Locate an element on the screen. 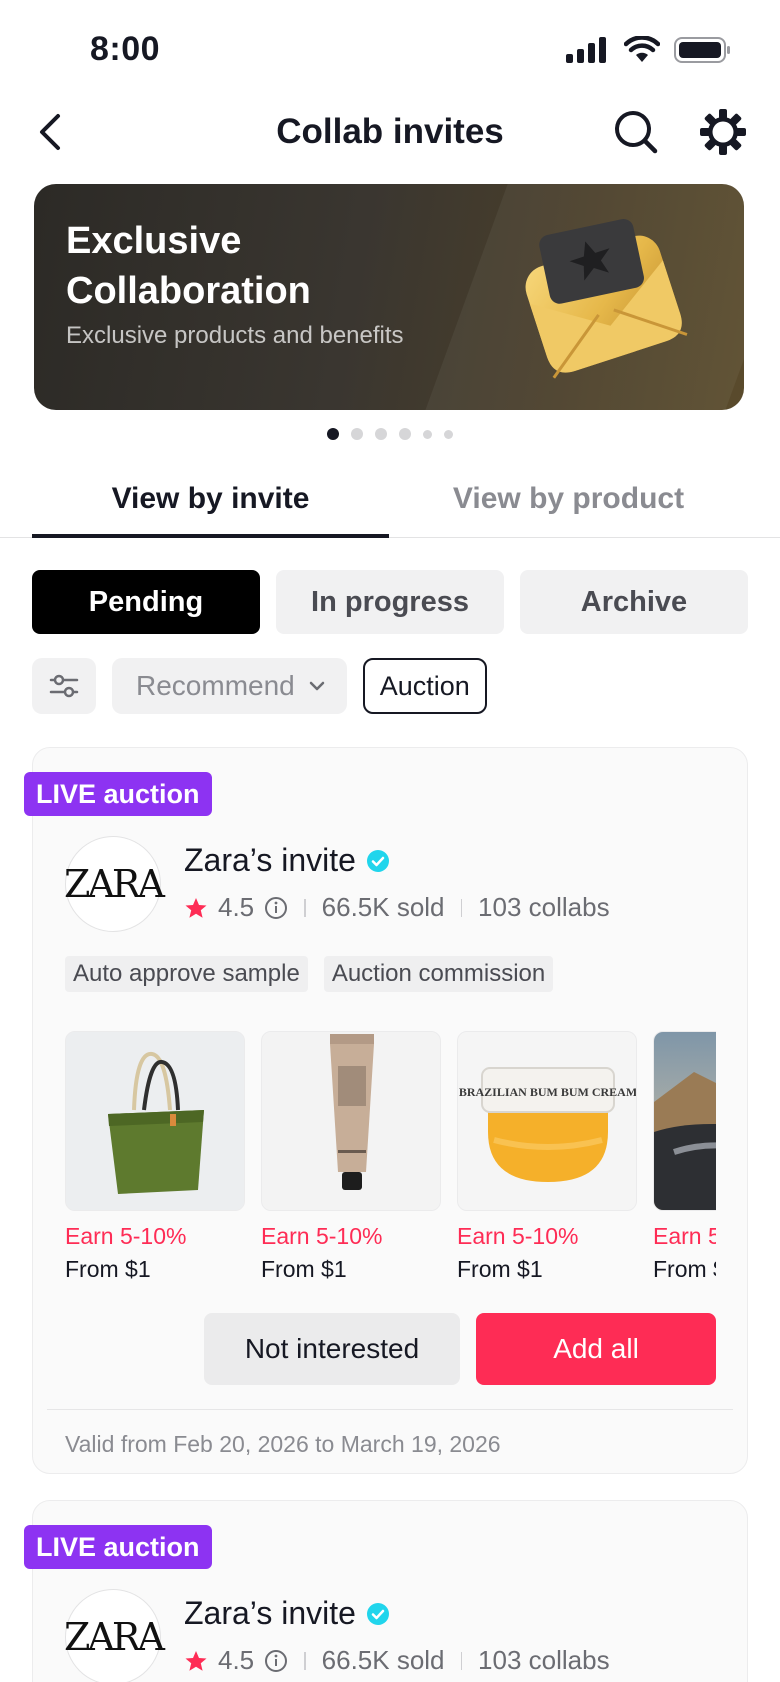 The image size is (780, 1682). segment-in-progress: In progress is located at coordinates (390, 602).